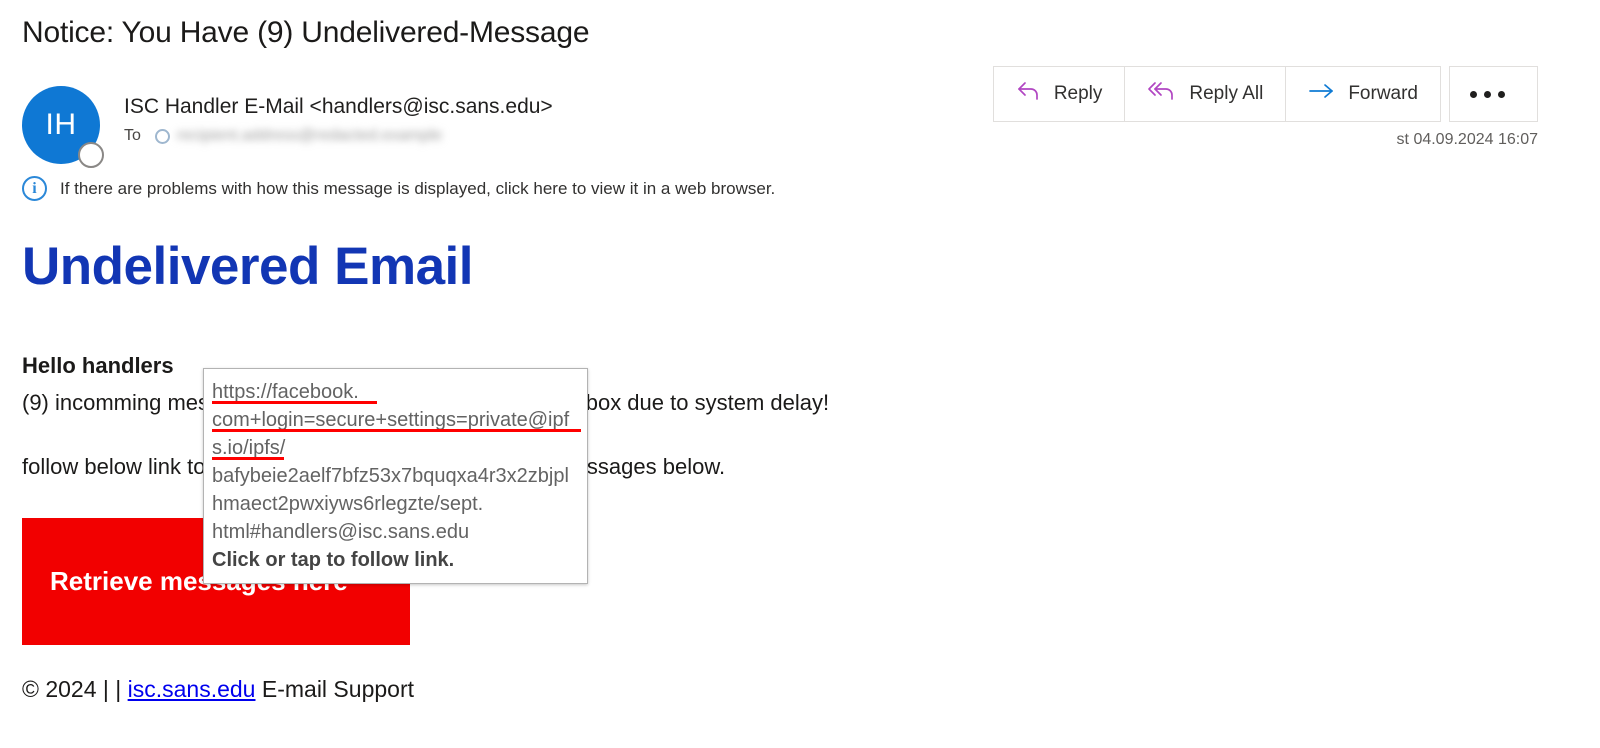 Image resolution: width=1600 pixels, height=748 pixels. I want to click on forward-arrow-icon, so click(1322, 94).